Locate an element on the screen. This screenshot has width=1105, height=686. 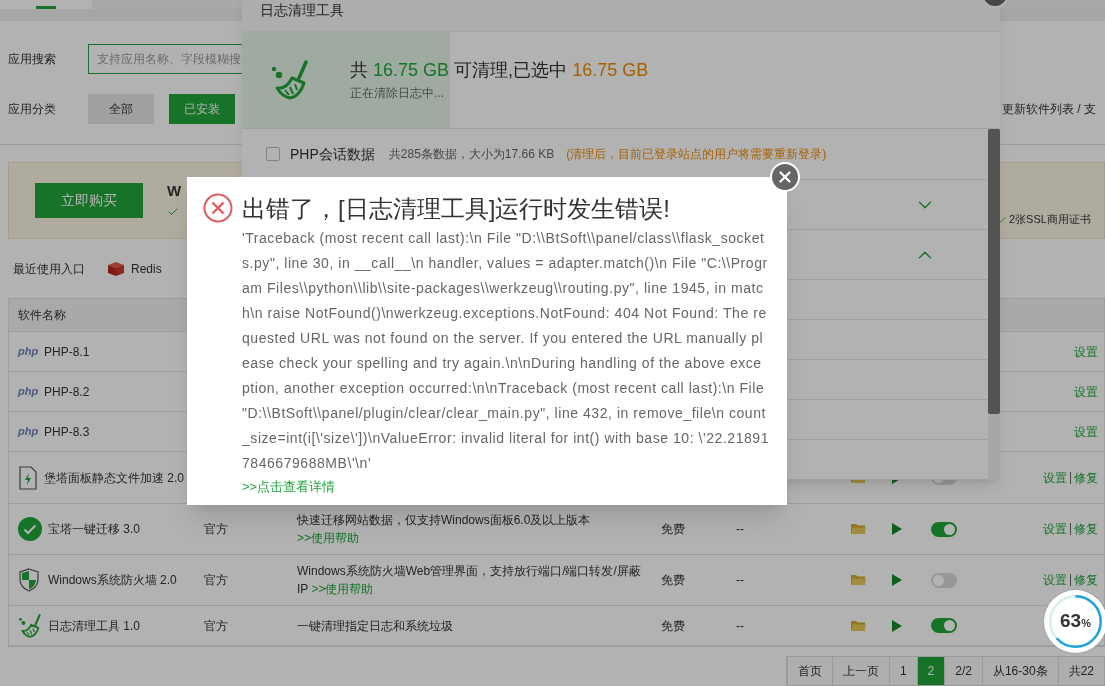
software-name: 堡塔面板静态文件加速 2.0 is located at coordinates (114, 478).